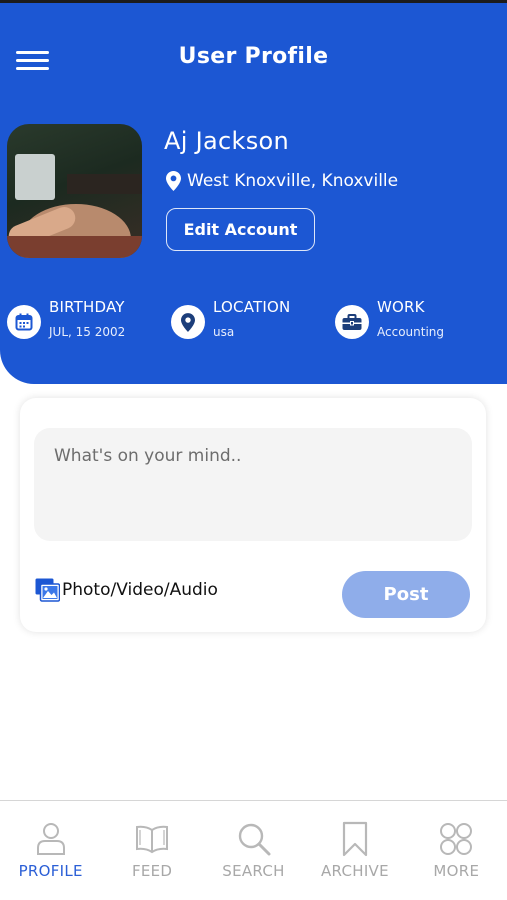 The height and width of the screenshot is (900, 507). I want to click on bookmark-icon, so click(355, 839).